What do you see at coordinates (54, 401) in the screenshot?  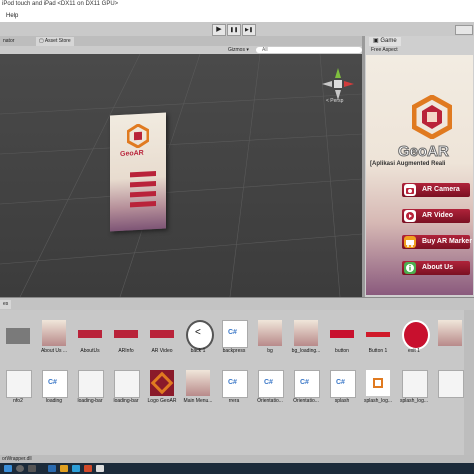 I see `asset-label: loading` at bounding box center [54, 401].